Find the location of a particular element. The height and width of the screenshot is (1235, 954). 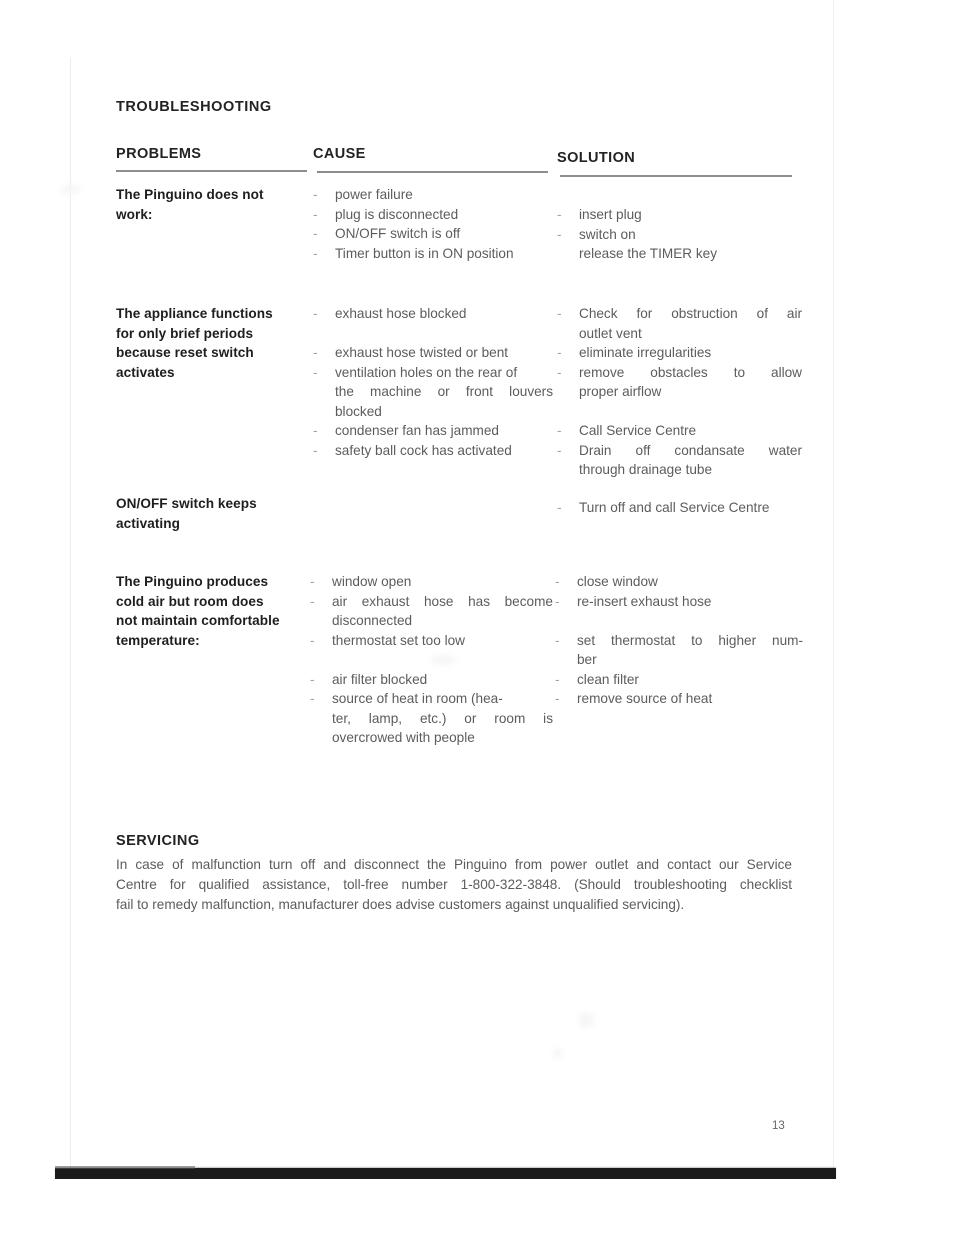

list-item: - switch on is located at coordinates (679, 235).